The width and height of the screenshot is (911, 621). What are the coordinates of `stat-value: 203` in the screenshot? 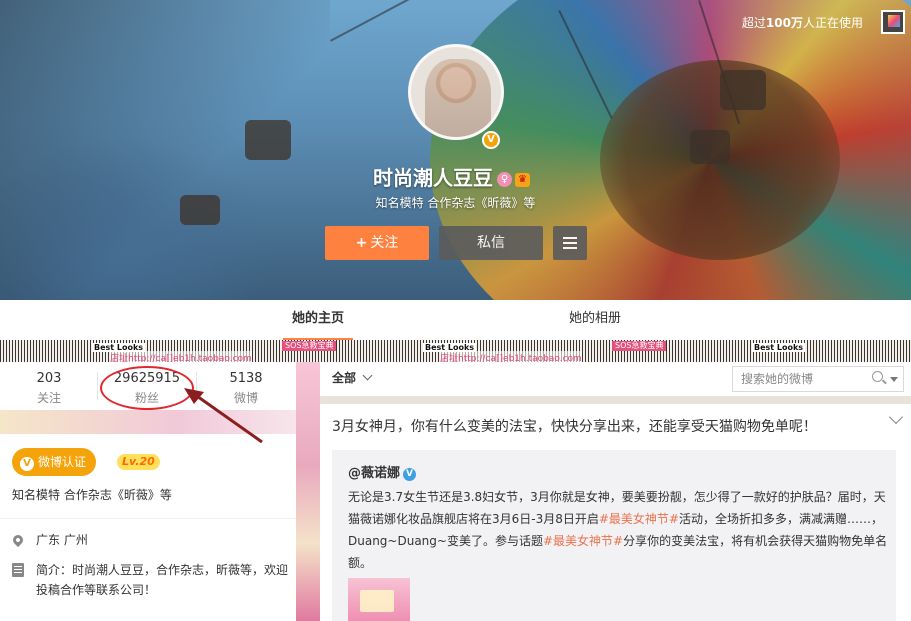 It's located at (49, 378).